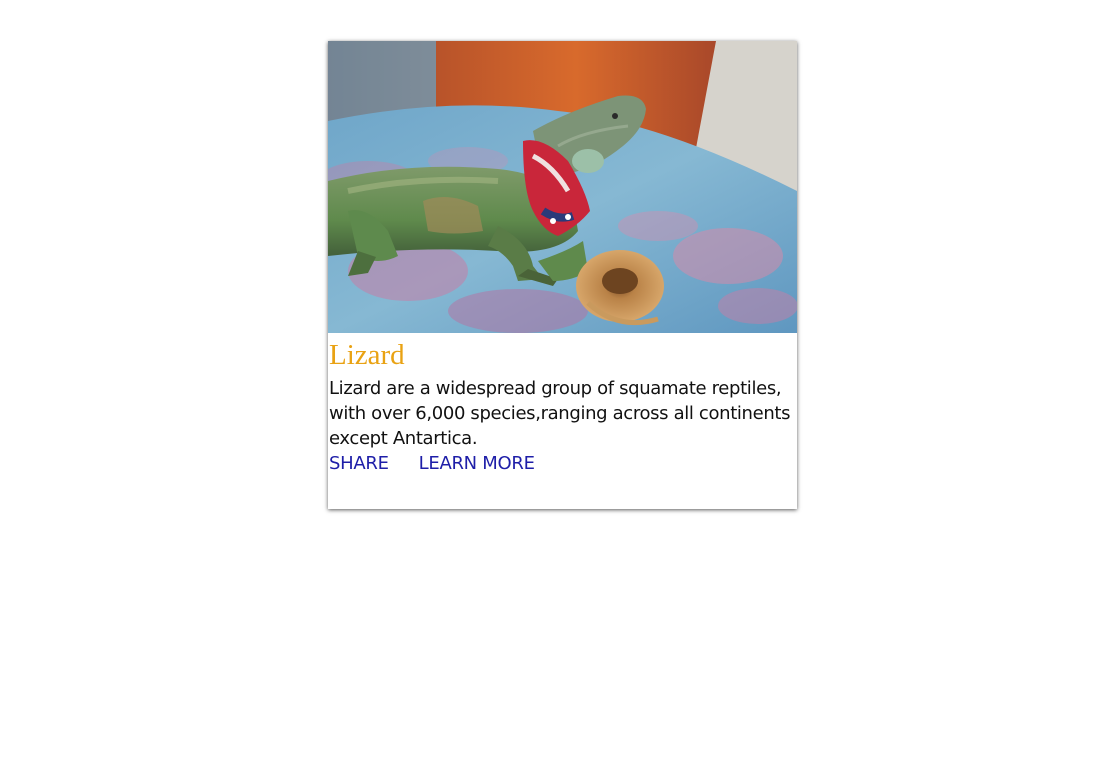 The image size is (1120, 779). What do you see at coordinates (563, 463) in the screenshot?
I see `card-actions: SHARE LEARN MORE` at bounding box center [563, 463].